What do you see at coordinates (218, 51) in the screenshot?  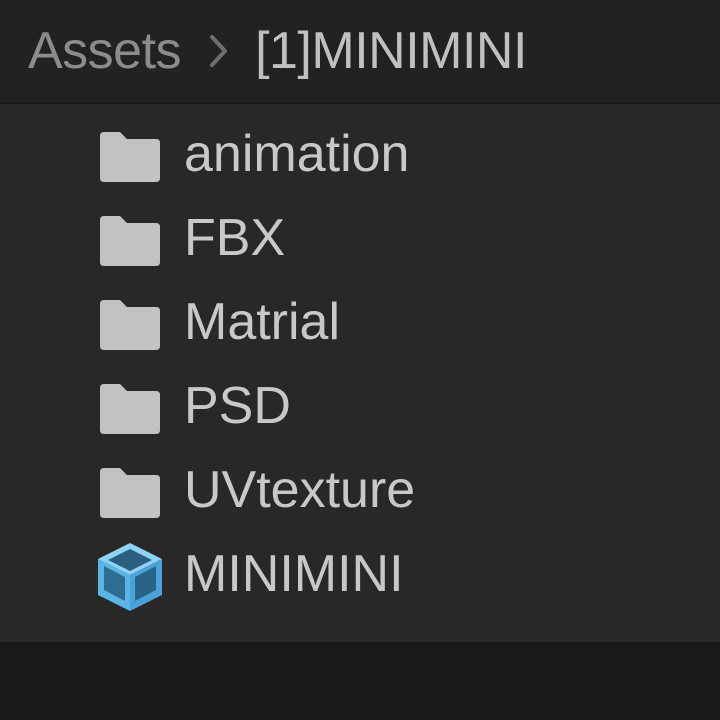 I see `chevron-right-icon` at bounding box center [218, 51].